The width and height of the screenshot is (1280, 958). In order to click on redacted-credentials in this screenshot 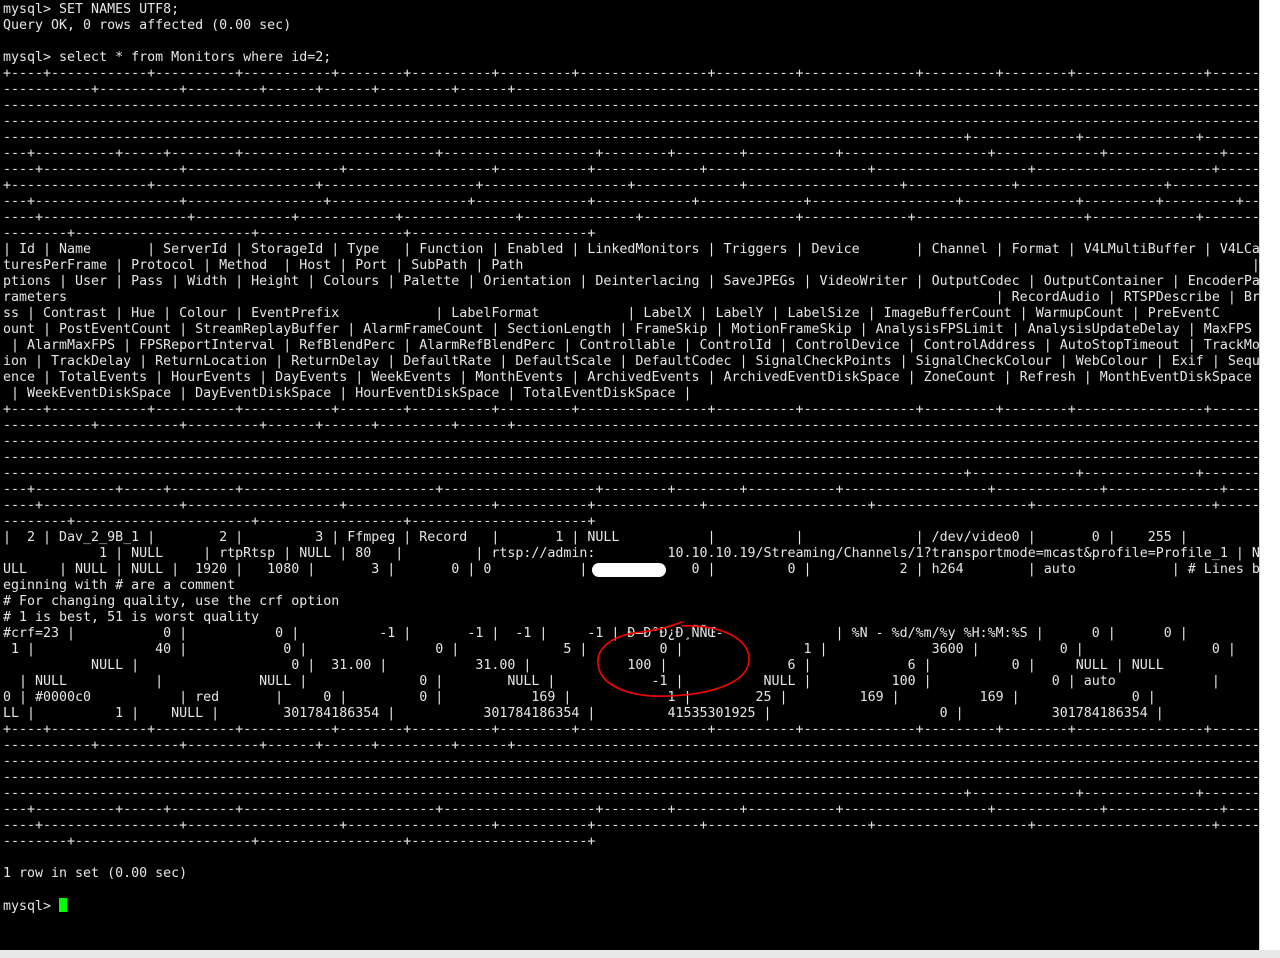, I will do `click(629, 570)`.